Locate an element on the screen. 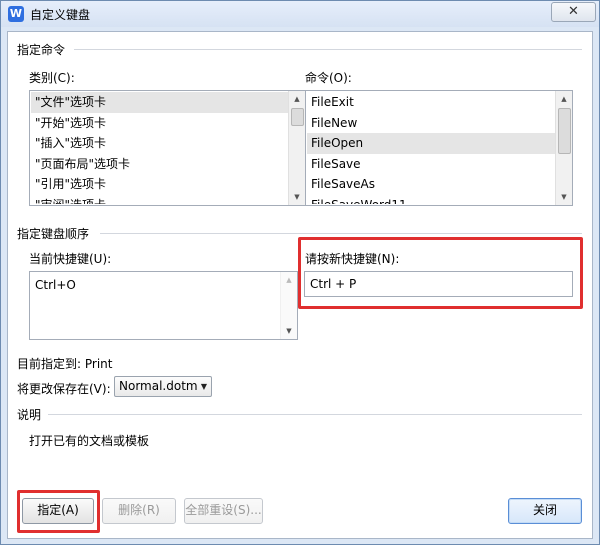 The height and width of the screenshot is (545, 600). commands-label: 命令(O): is located at coordinates (328, 78).